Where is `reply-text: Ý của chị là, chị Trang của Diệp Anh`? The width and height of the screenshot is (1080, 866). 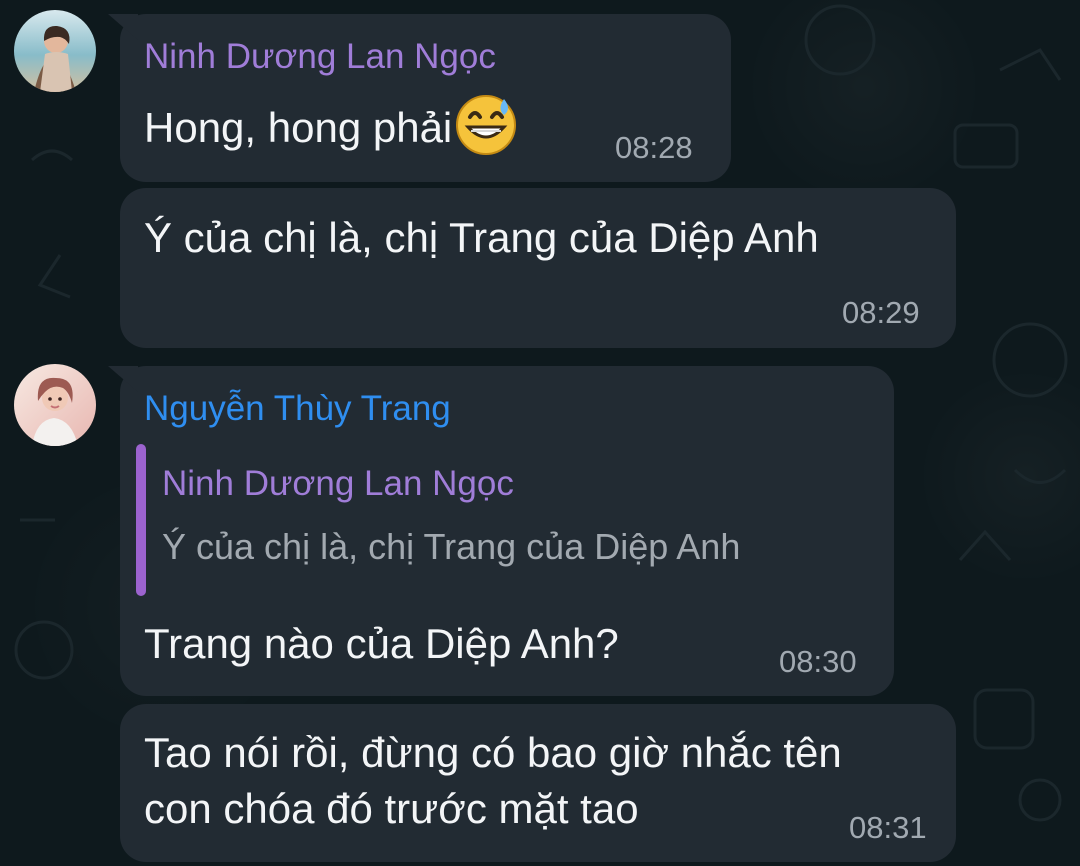 reply-text: Ý của chị là, chị Trang của Diệp Anh is located at coordinates (451, 546).